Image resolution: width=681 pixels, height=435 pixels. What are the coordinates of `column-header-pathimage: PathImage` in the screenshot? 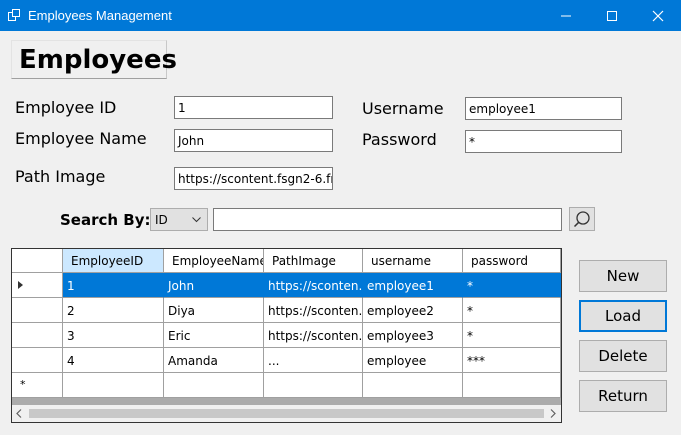 It's located at (313, 261).